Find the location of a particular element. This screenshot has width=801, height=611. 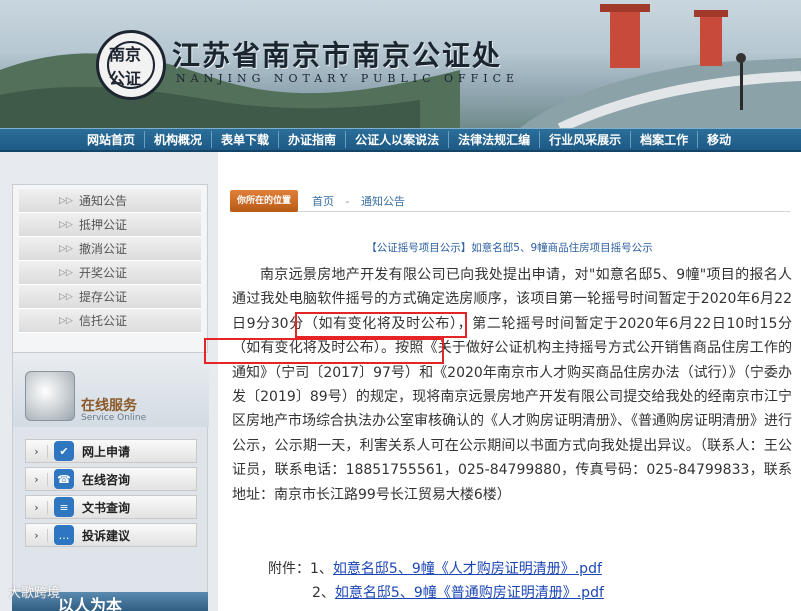

online-service-title: 在线服务 is located at coordinates (109, 406).